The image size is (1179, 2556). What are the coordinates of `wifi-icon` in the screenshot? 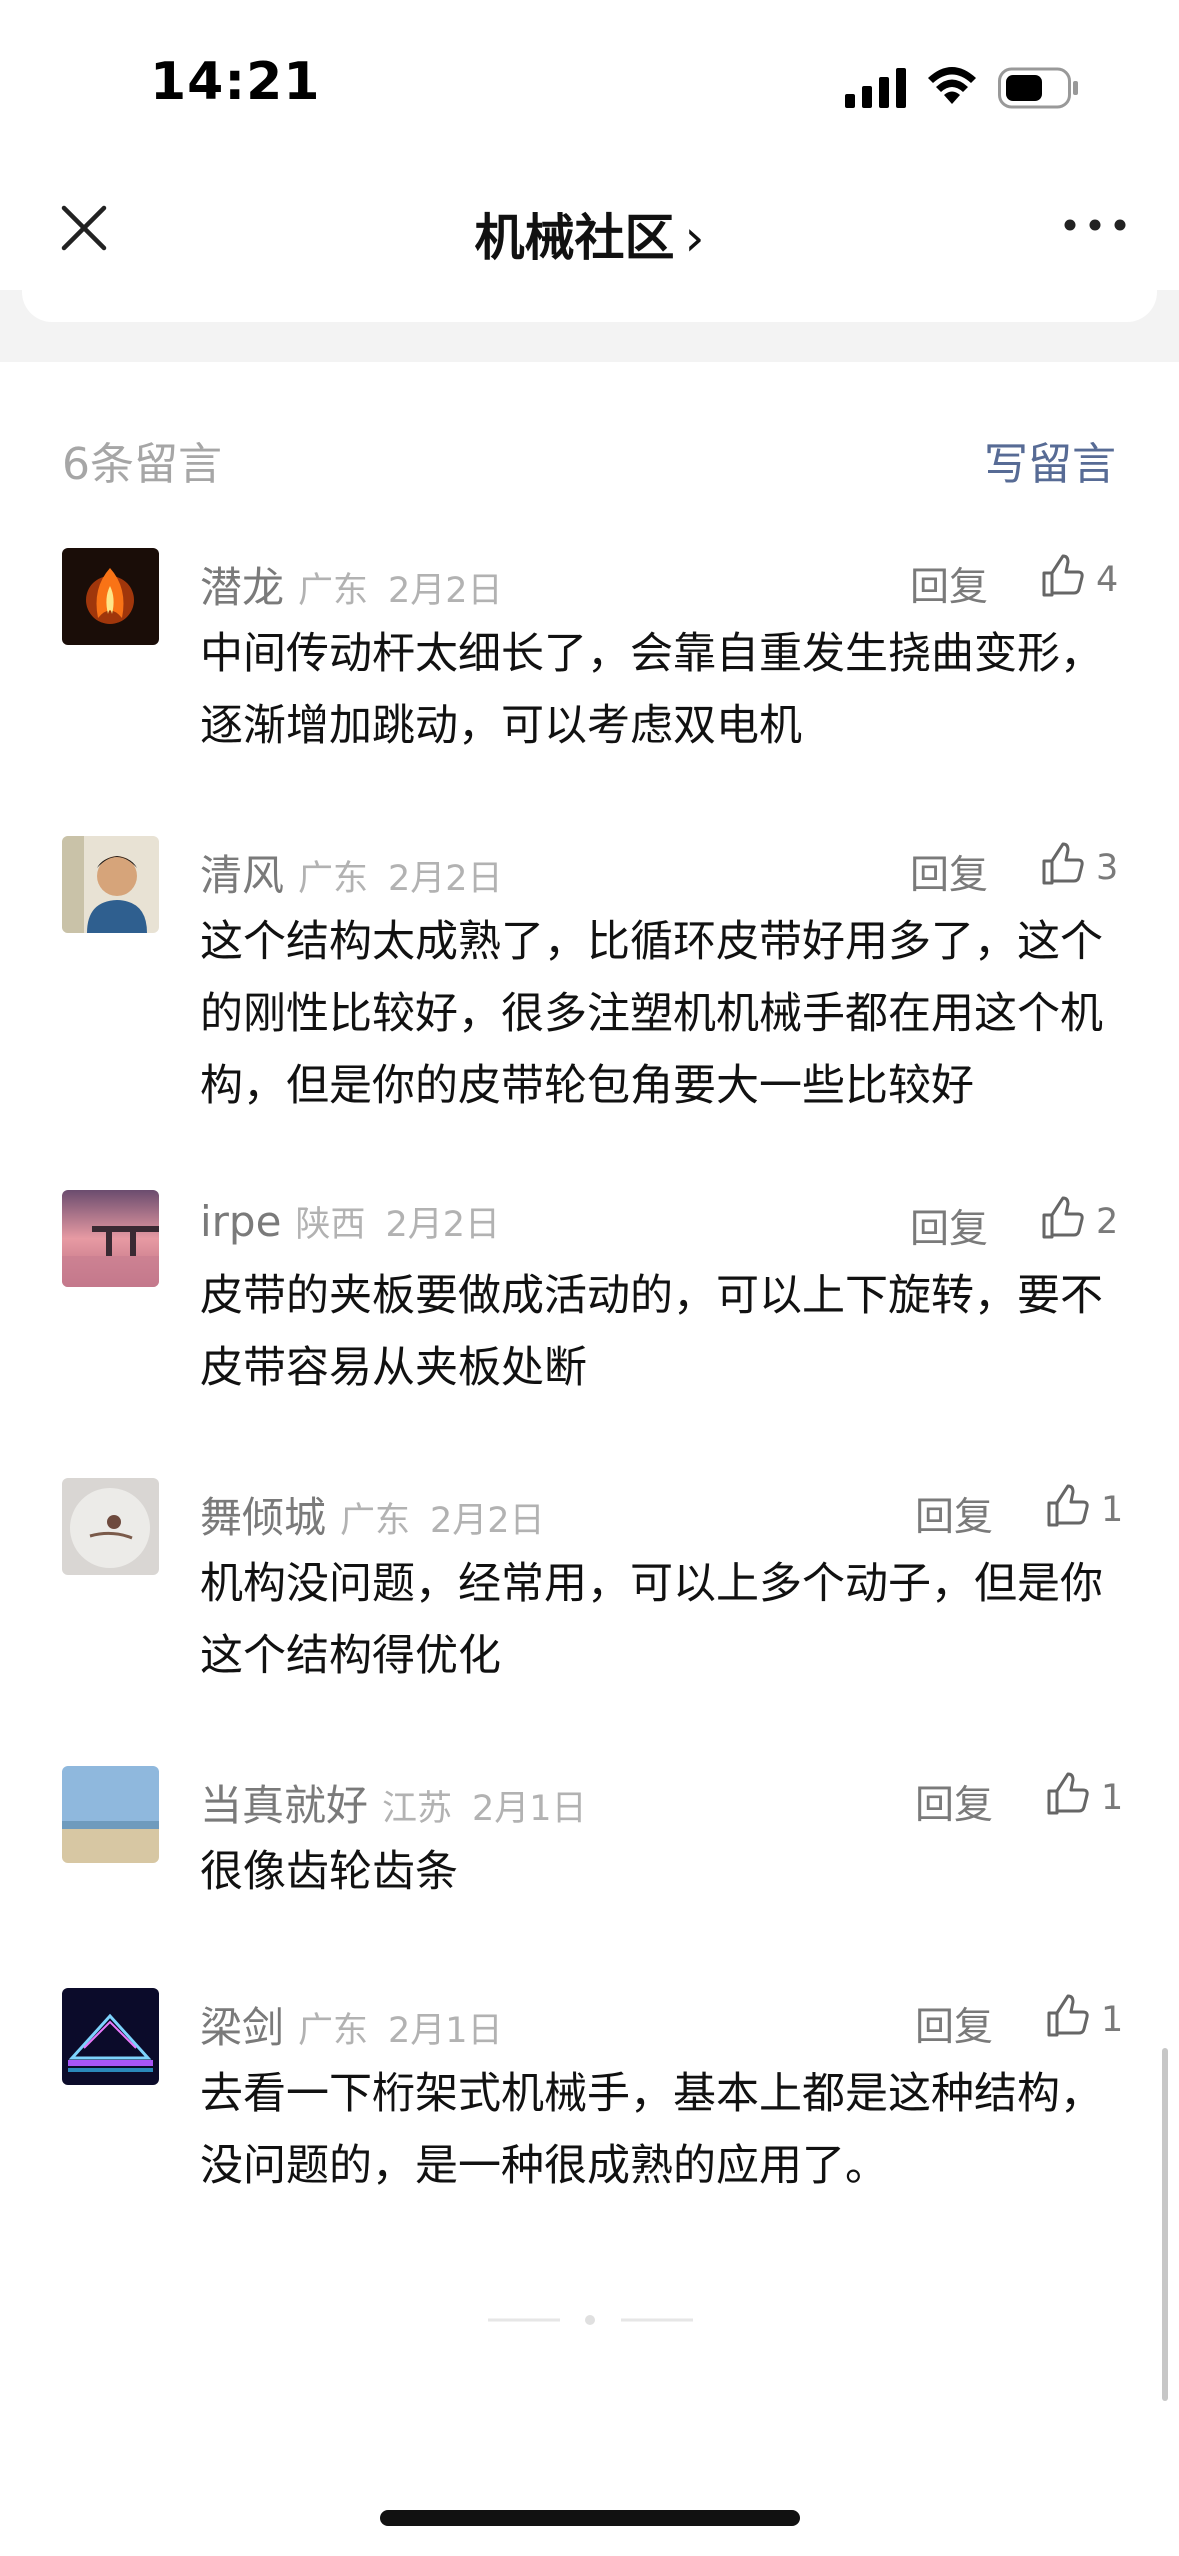 It's located at (952, 85).